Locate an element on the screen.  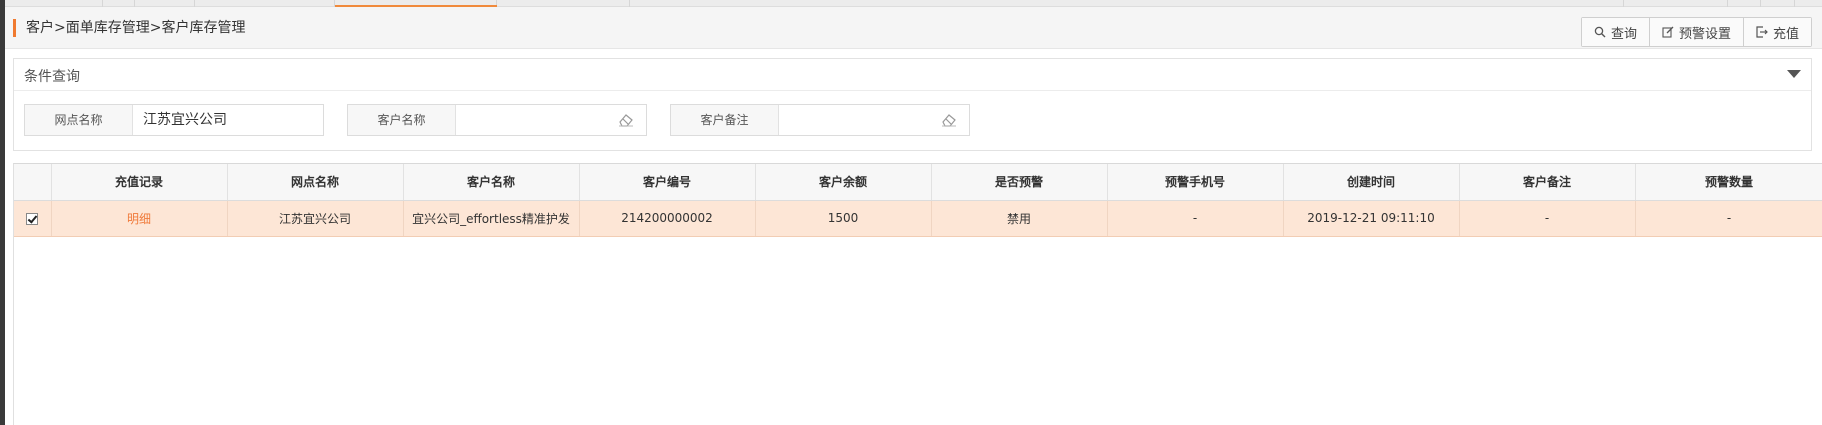
detail-link: 明细 is located at coordinates (139, 219).